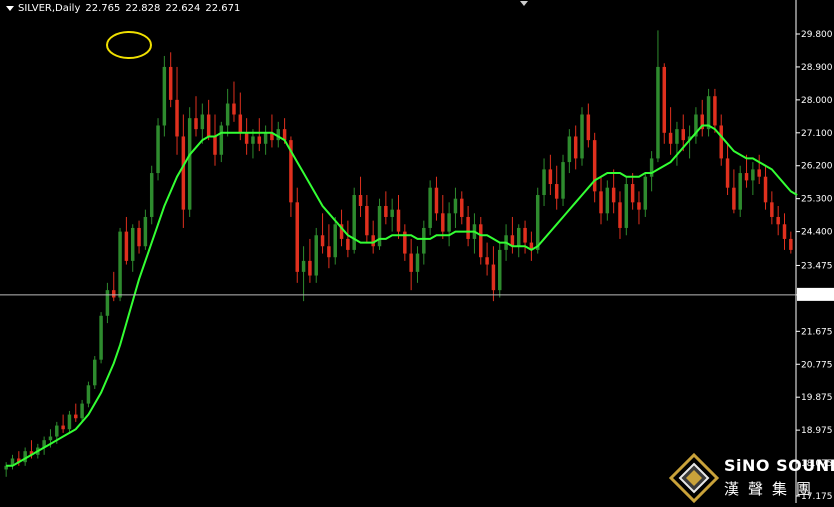 This screenshot has height=507, width=834. I want to click on diamond-logo-icon, so click(694, 478).